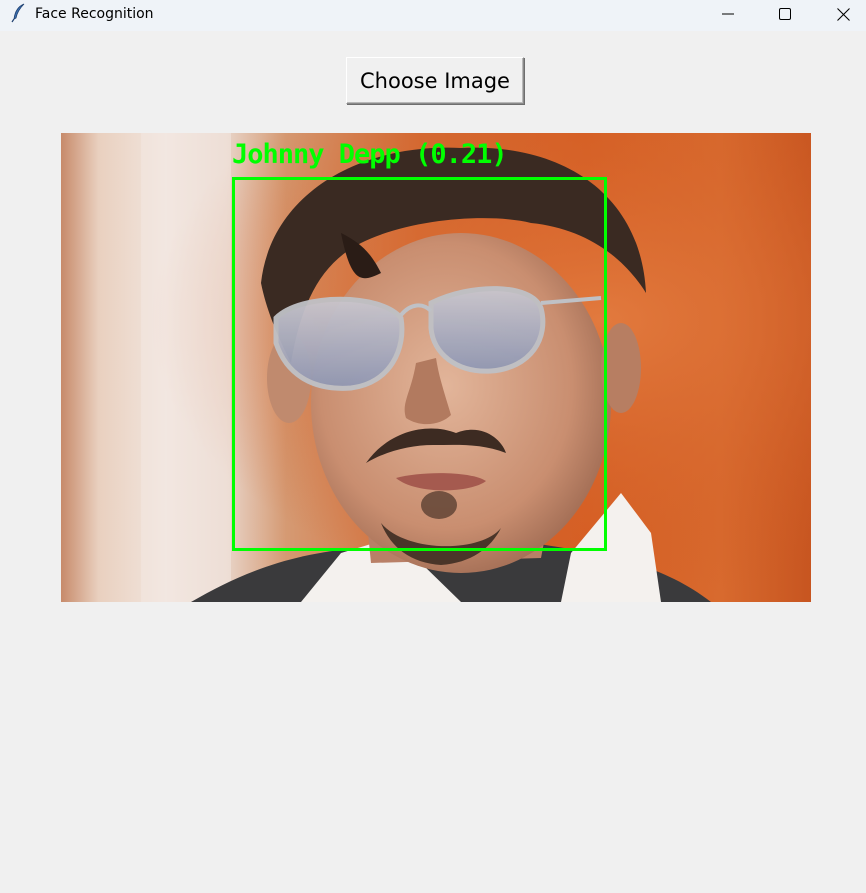  What do you see at coordinates (19, 13) in the screenshot?
I see `feather-icon` at bounding box center [19, 13].